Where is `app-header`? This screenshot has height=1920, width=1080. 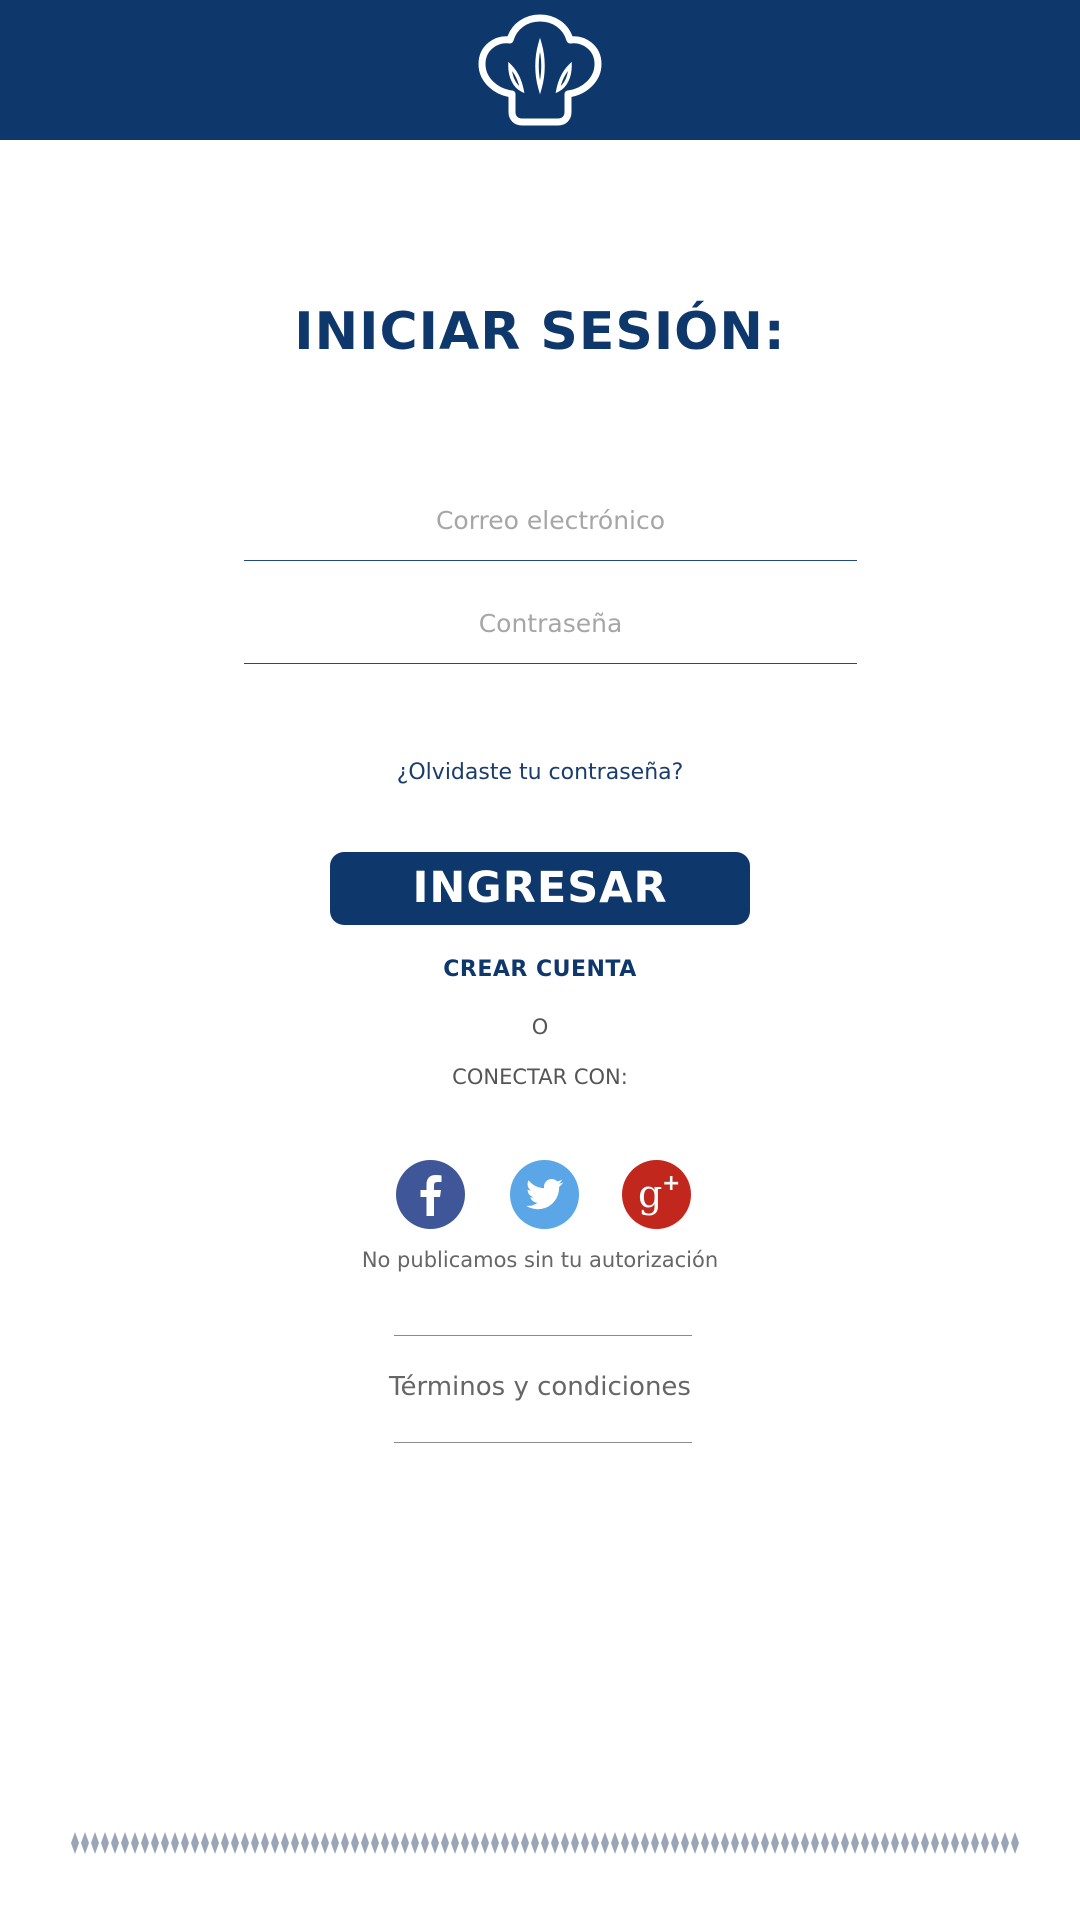 app-header is located at coordinates (540, 70).